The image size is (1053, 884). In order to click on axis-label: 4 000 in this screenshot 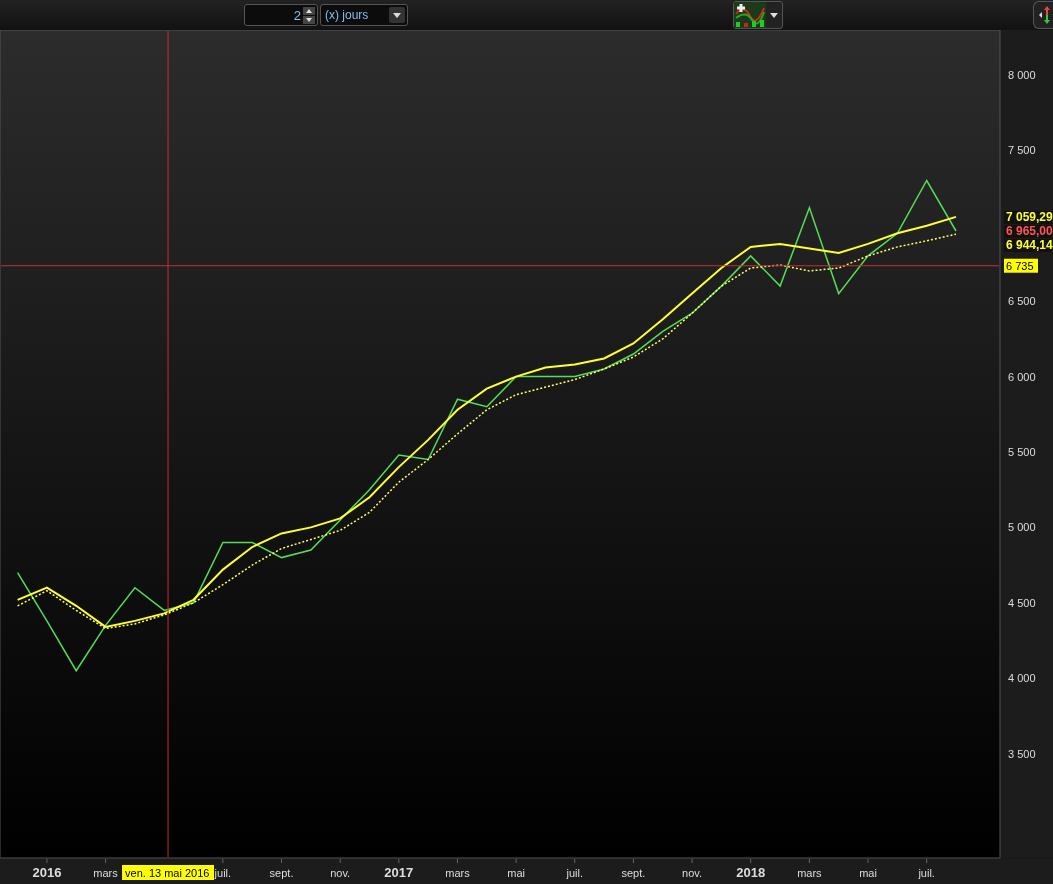, I will do `click(1022, 678)`.